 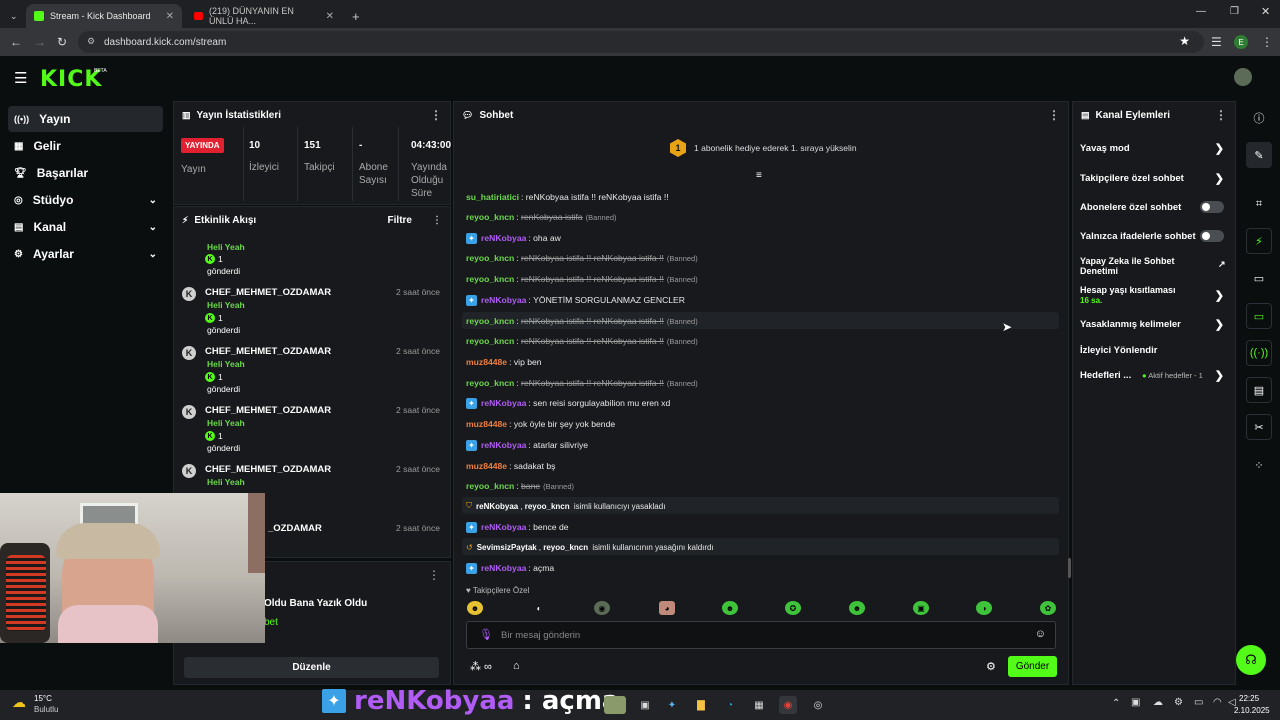 I want to click on sidebar-item-gelir: ▦ Gelir, so click(x=85, y=146).